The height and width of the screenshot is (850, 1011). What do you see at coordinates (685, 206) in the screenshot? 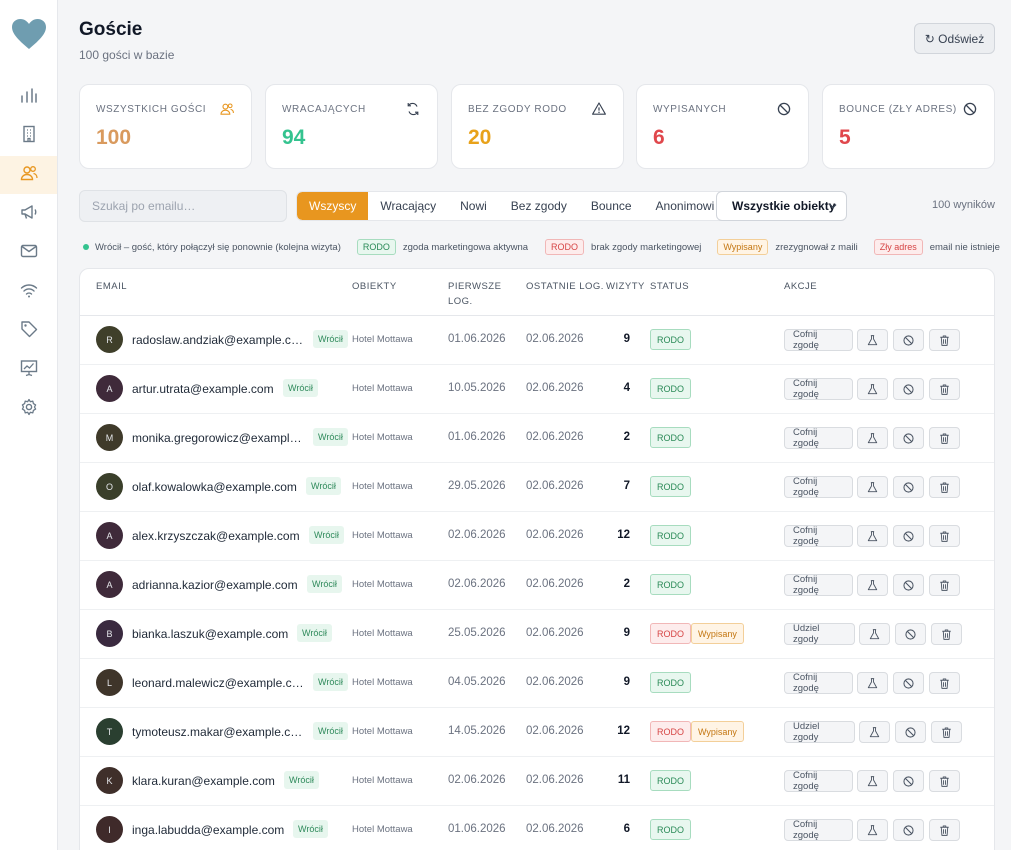
I see `tab-anonimowi: Anonimowi` at bounding box center [685, 206].